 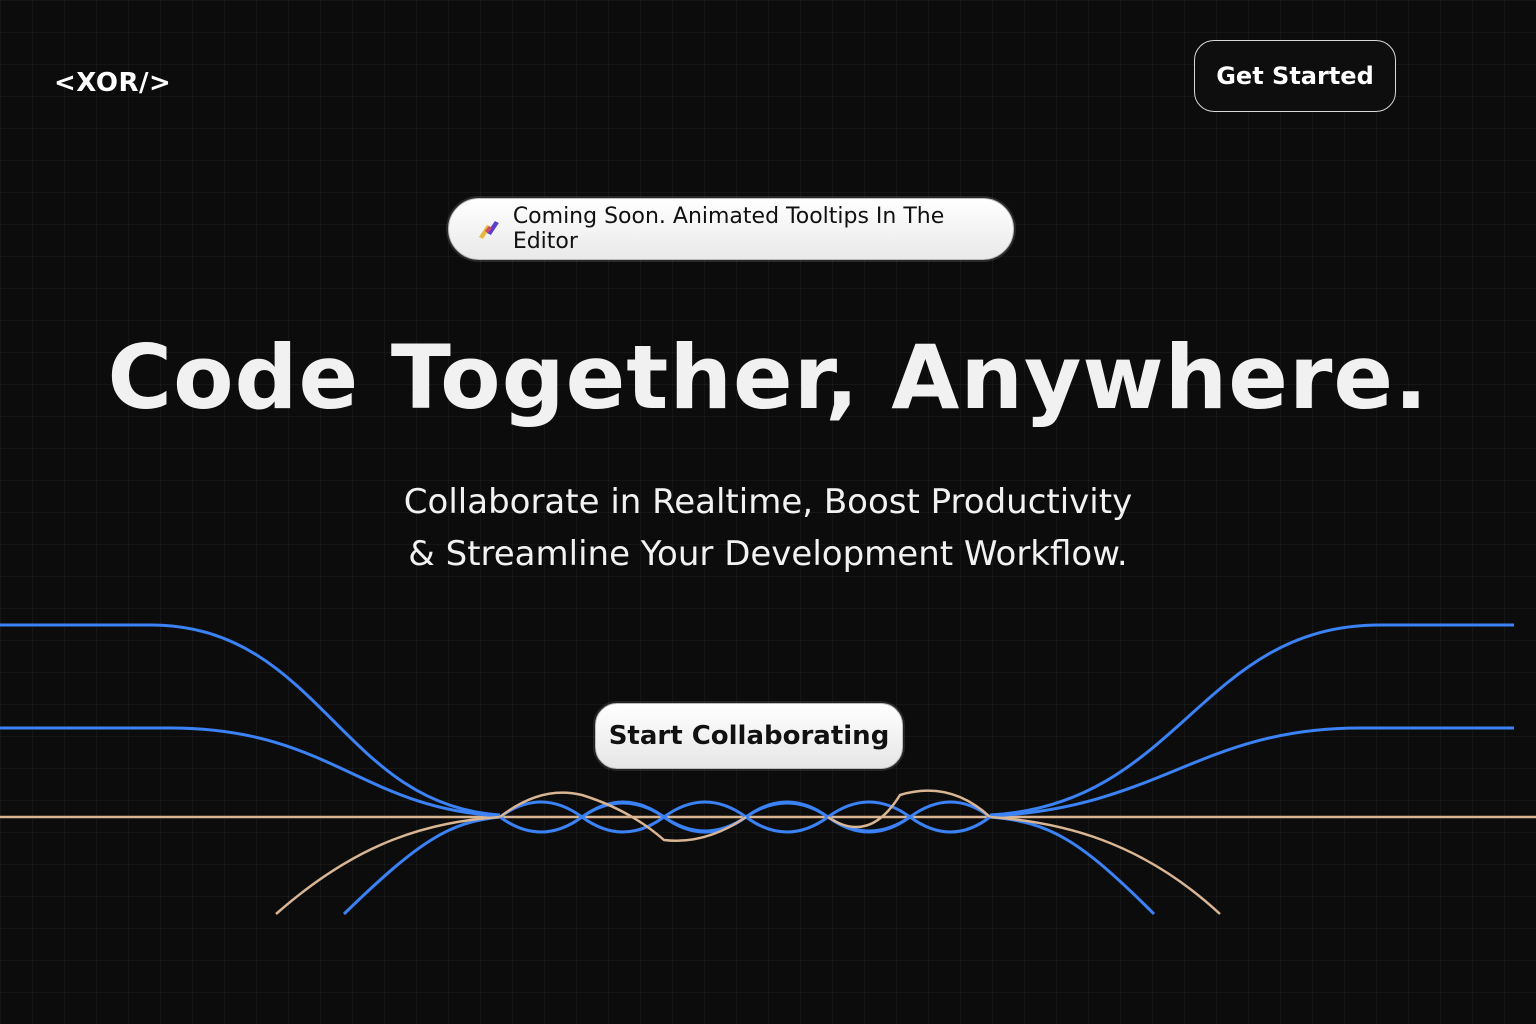 I want to click on beige-wave-bottom-left, so click(x=388, y=865).